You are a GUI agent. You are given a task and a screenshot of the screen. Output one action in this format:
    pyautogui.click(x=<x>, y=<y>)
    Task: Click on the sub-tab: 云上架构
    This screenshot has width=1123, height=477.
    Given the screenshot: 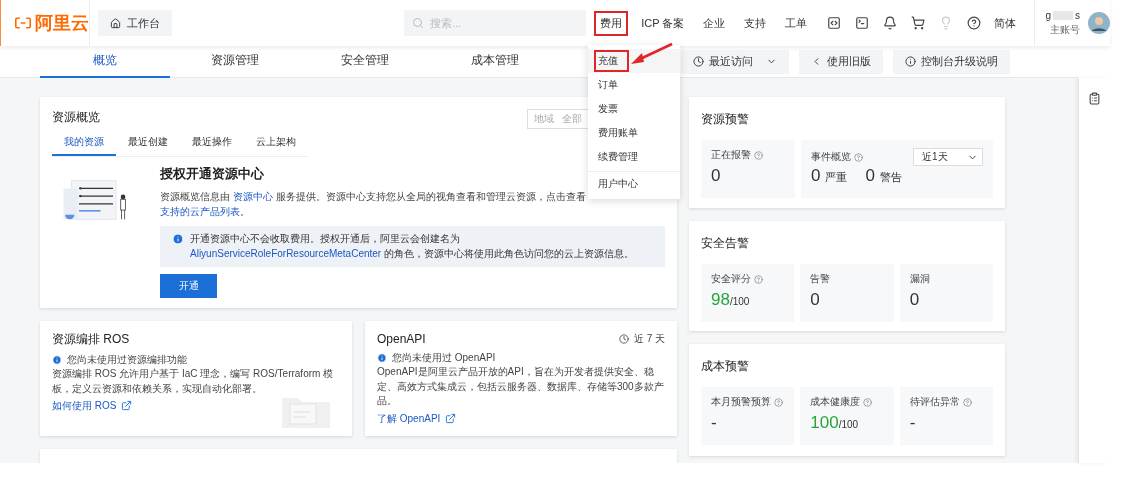 What is the action you would take?
    pyautogui.click(x=276, y=143)
    